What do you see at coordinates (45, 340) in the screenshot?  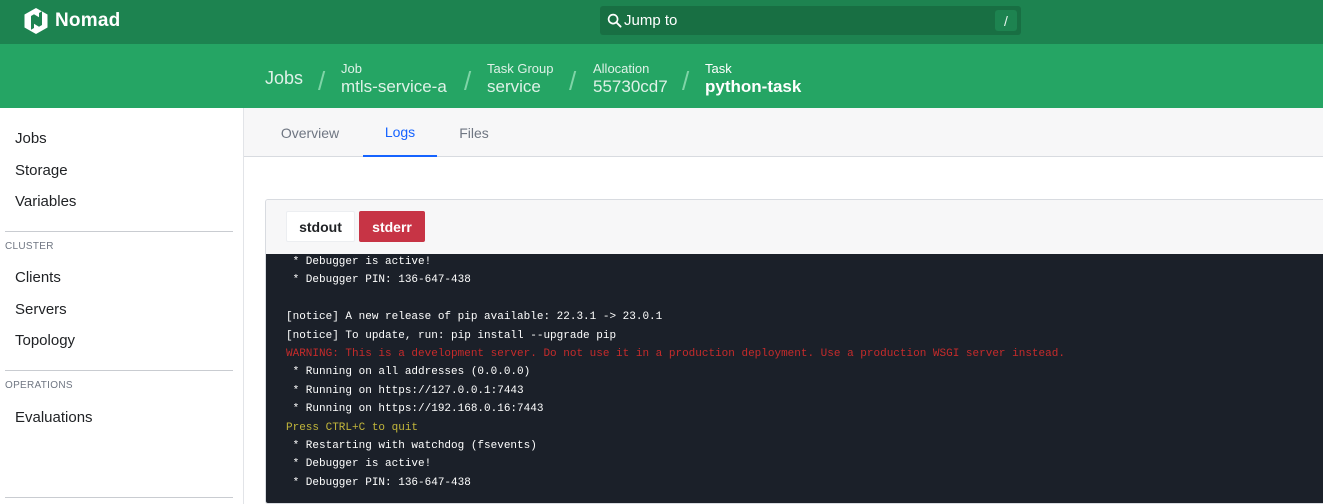 I see `sidebar-item-topology: Topology` at bounding box center [45, 340].